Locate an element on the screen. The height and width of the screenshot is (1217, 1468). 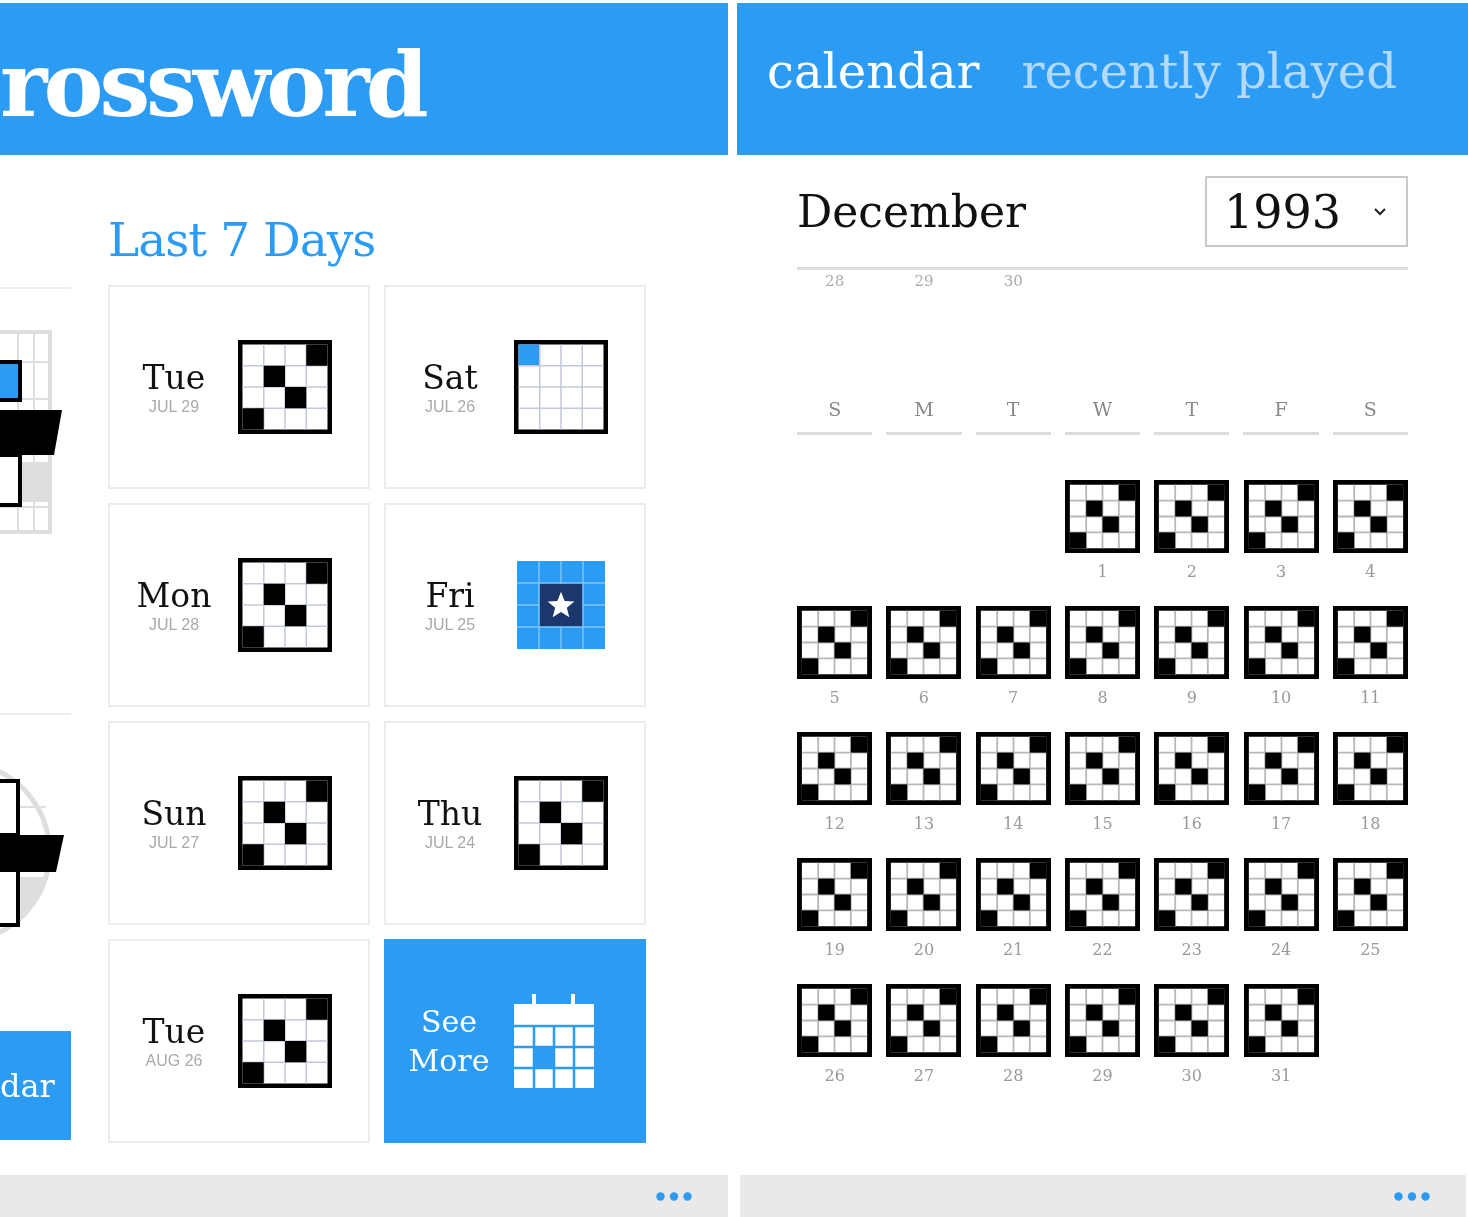
day-number: 30 is located at coordinates (1191, 1076).